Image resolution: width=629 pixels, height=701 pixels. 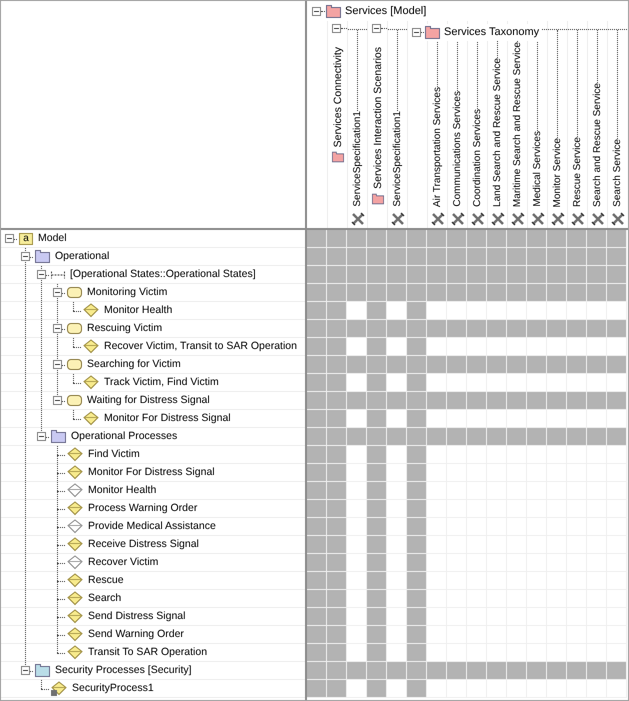 I want to click on column-header-label: Communications Services, so click(x=457, y=149).